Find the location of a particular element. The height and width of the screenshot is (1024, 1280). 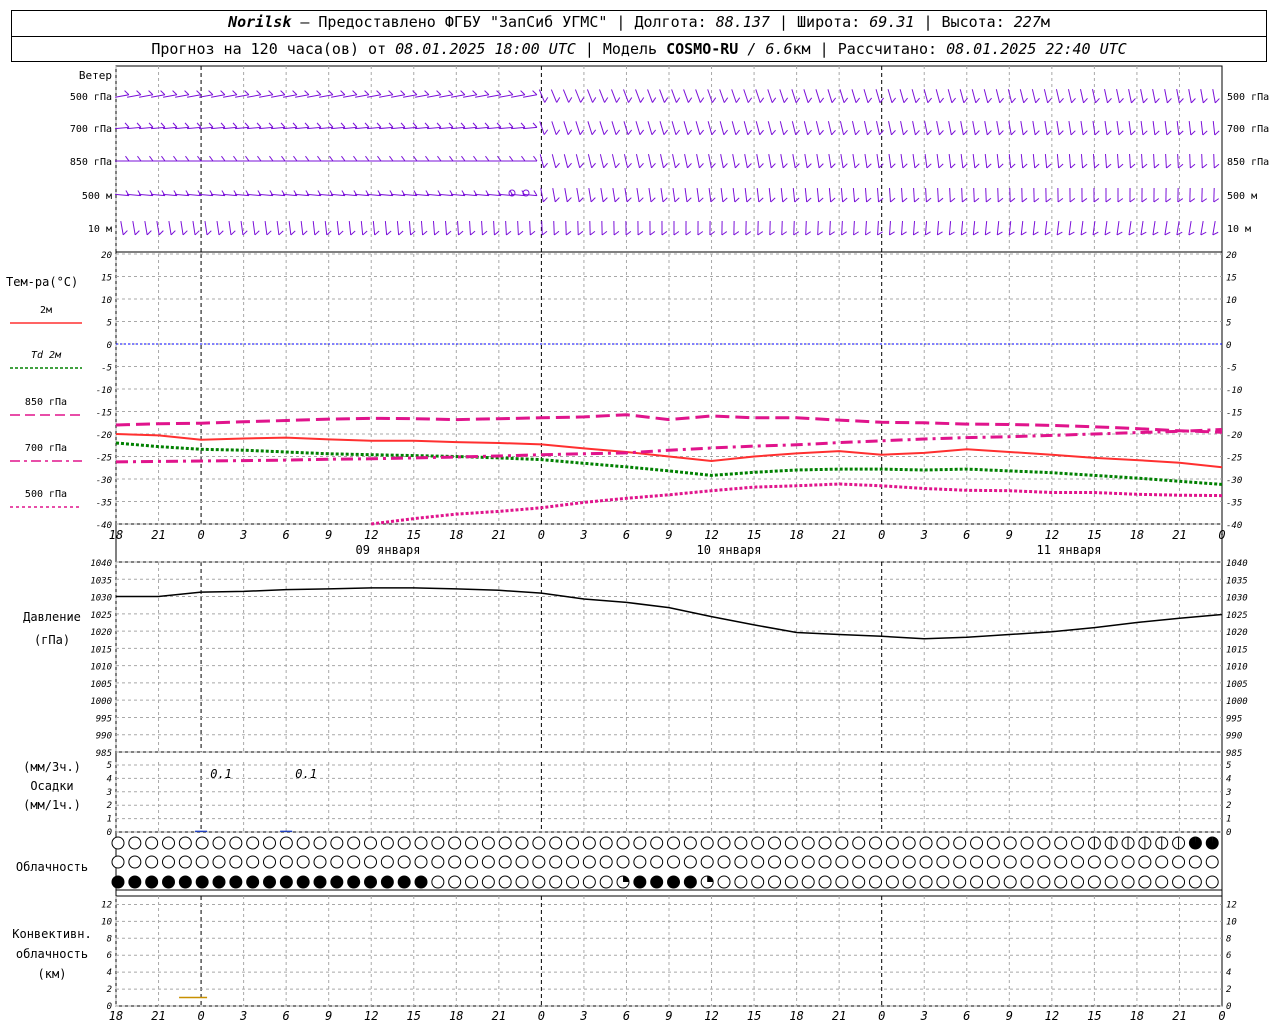

conv-tick-right: 8 is located at coordinates (1228, 939).